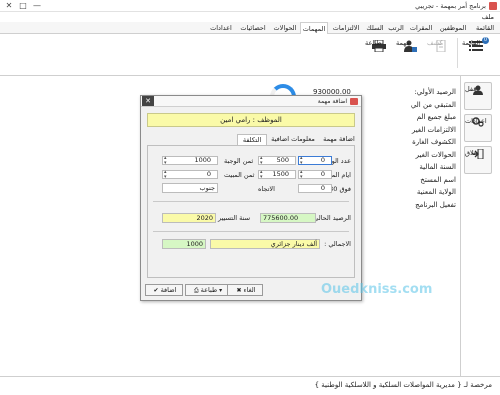  What do you see at coordinates (435, 204) in the screenshot?
I see `summary-item: تفعيل البرنامج` at bounding box center [435, 204].